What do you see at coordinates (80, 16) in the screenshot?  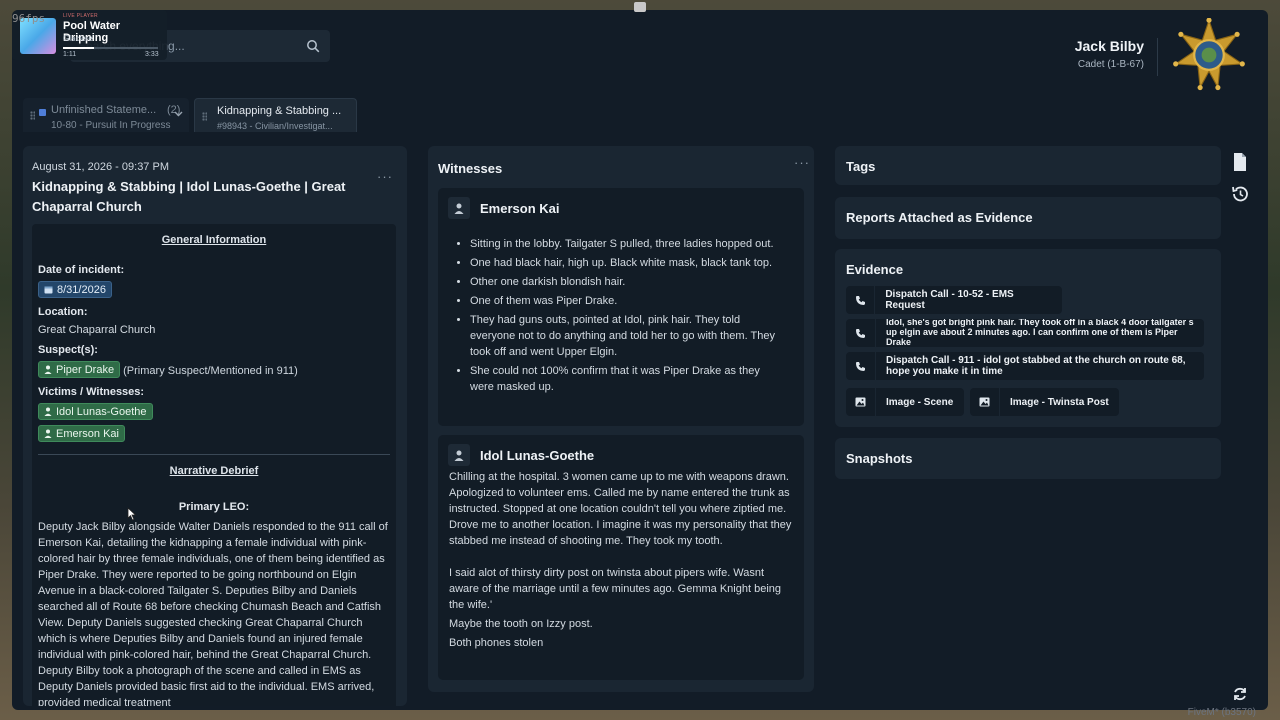 I see `music-tag: LIVE PLAYER` at bounding box center [80, 16].